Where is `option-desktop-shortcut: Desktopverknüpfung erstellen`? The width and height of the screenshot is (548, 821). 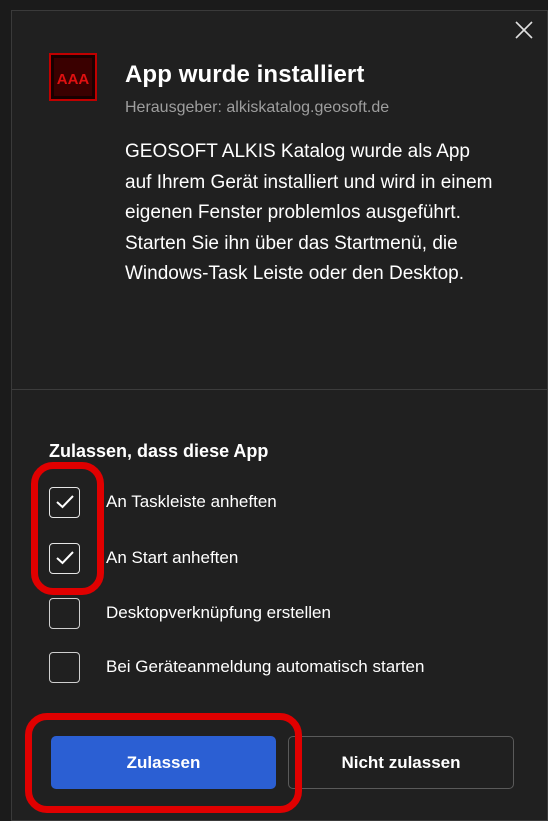
option-desktop-shortcut: Desktopverknüpfung erstellen is located at coordinates (190, 613).